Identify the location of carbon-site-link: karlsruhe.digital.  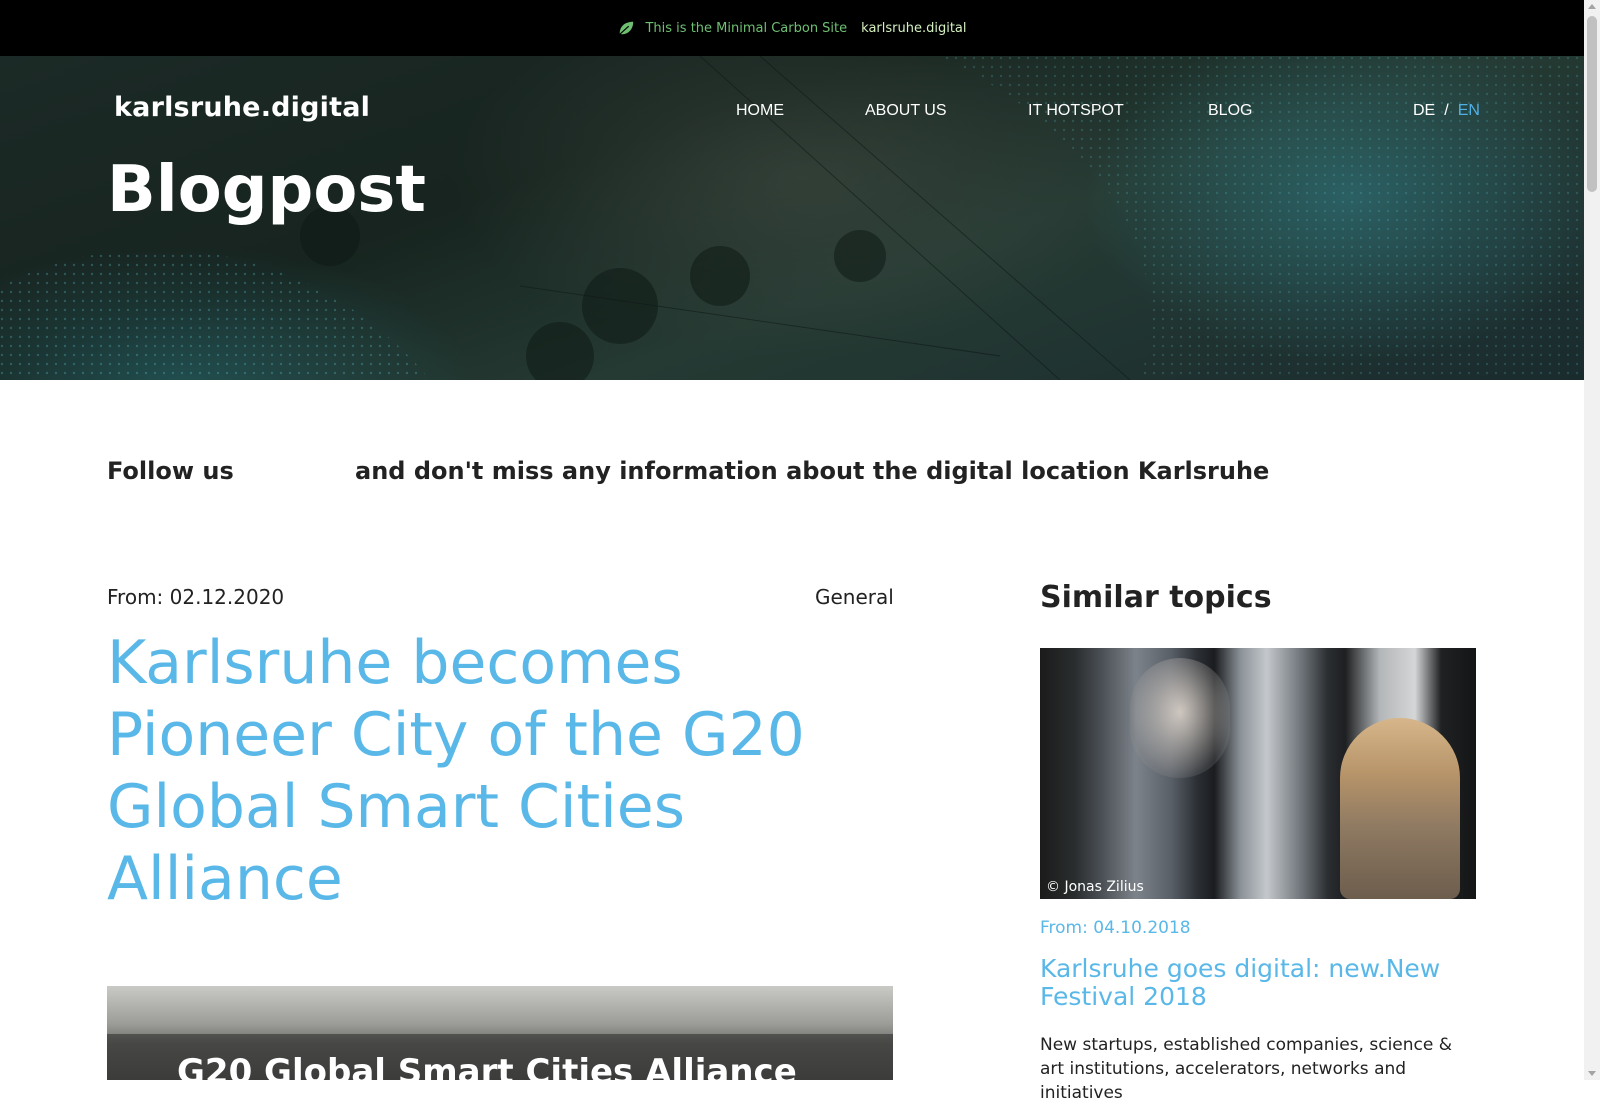
(913, 28).